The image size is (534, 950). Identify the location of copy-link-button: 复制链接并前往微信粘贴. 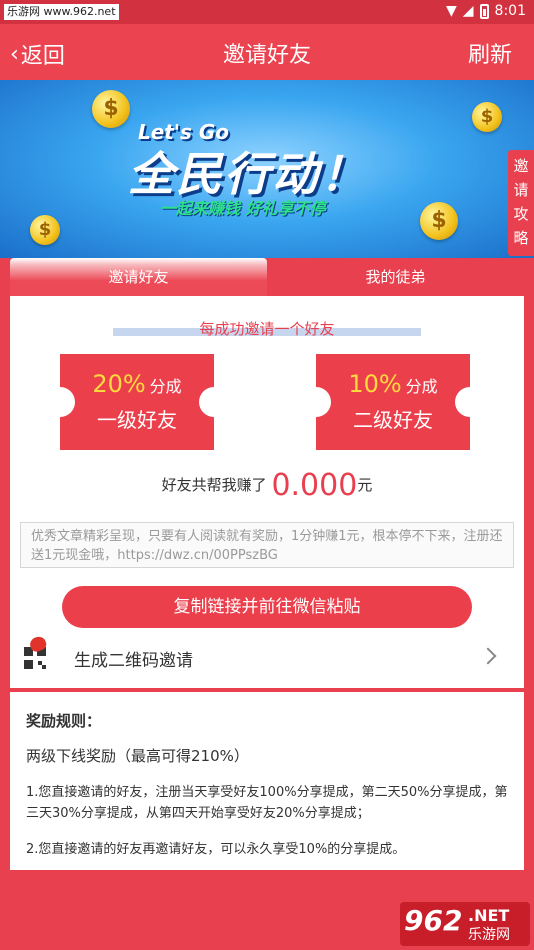
(267, 607).